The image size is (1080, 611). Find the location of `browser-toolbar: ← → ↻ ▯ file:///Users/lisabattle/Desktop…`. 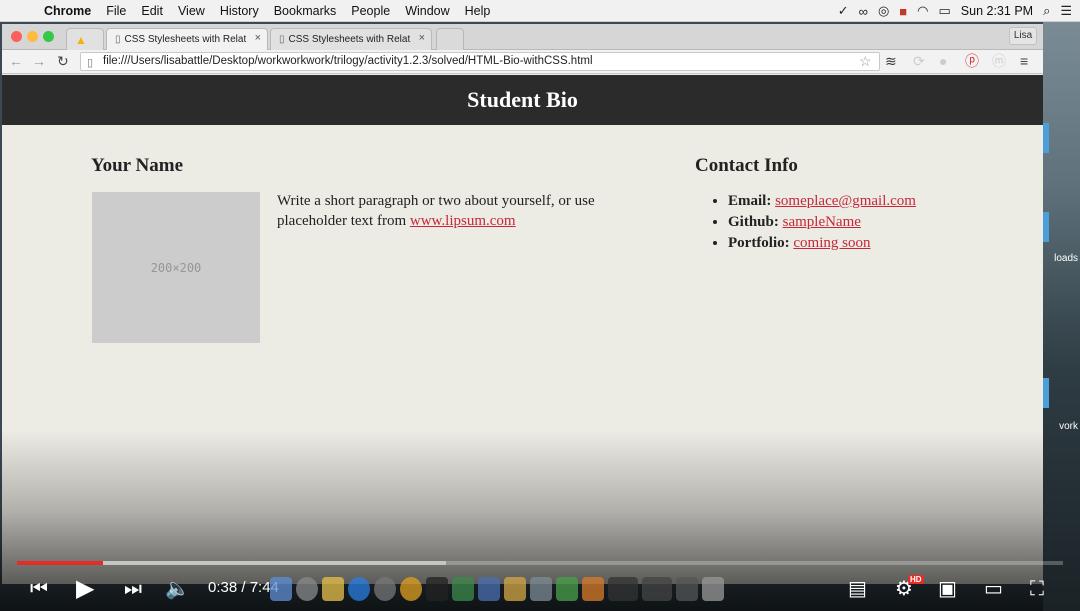

browser-toolbar: ← → ↻ ▯ file:///Users/lisabattle/Desktop… is located at coordinates (522, 62).